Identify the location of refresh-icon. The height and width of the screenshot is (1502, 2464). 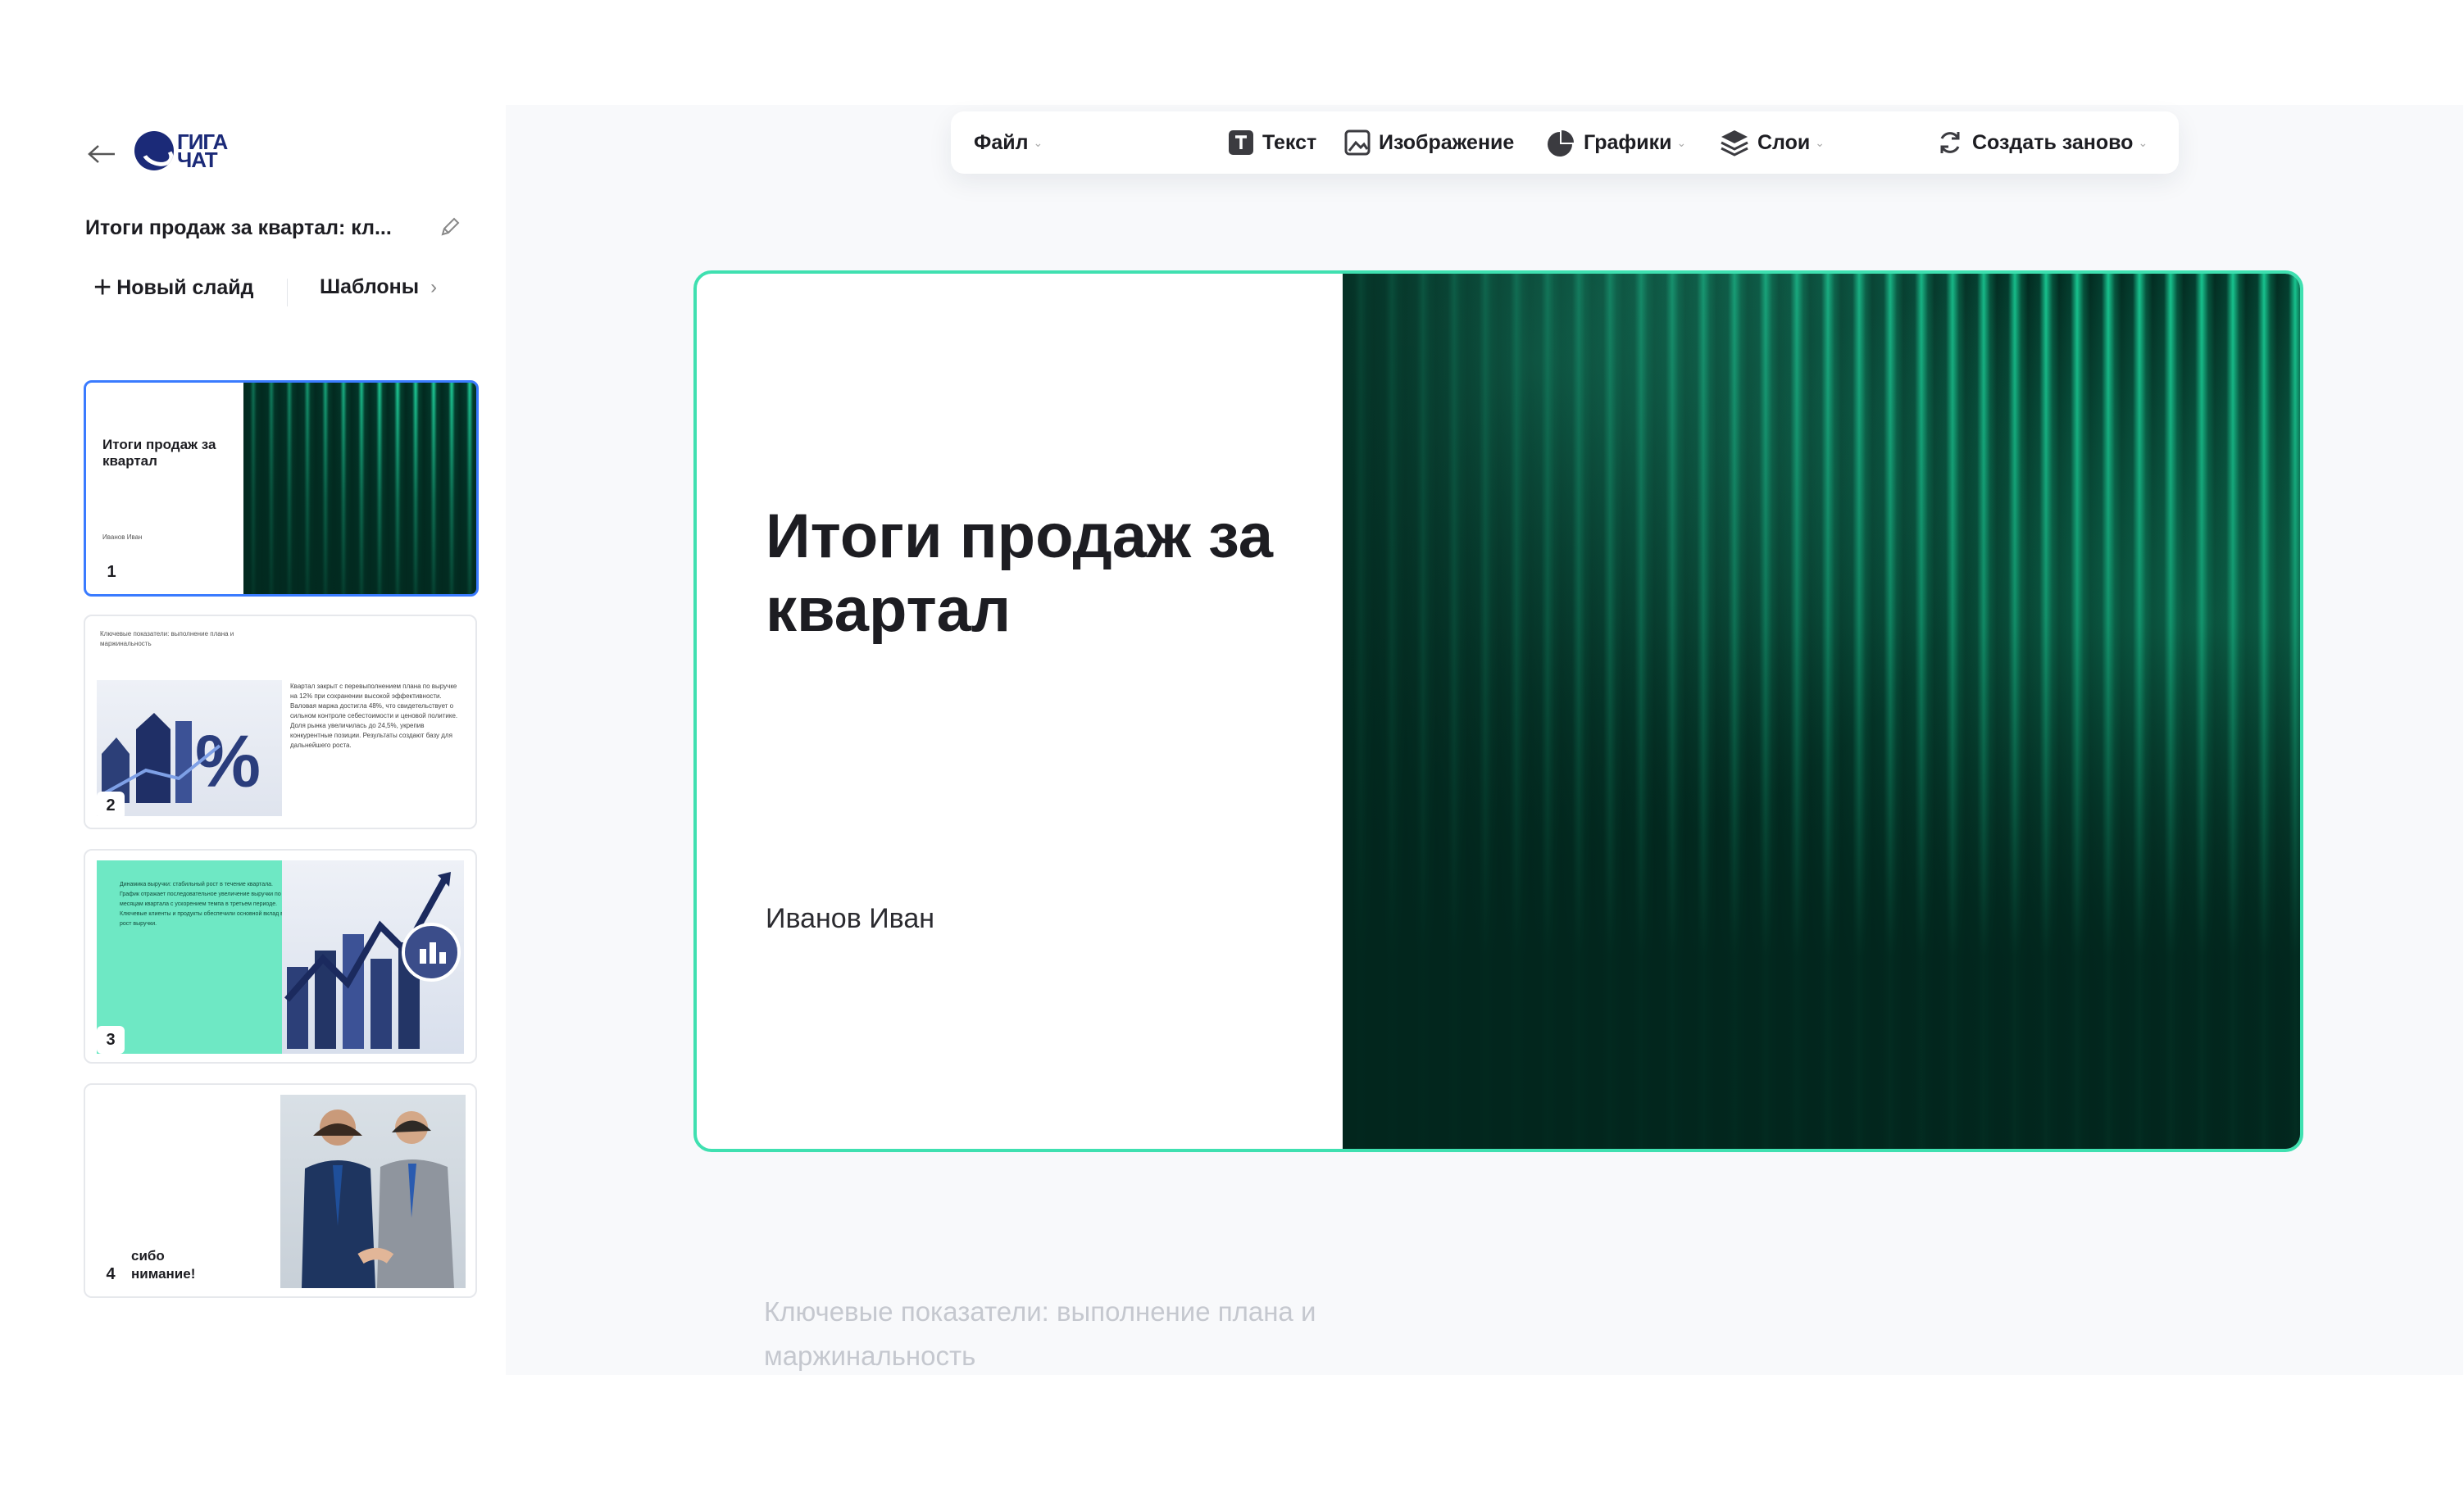
(1950, 142).